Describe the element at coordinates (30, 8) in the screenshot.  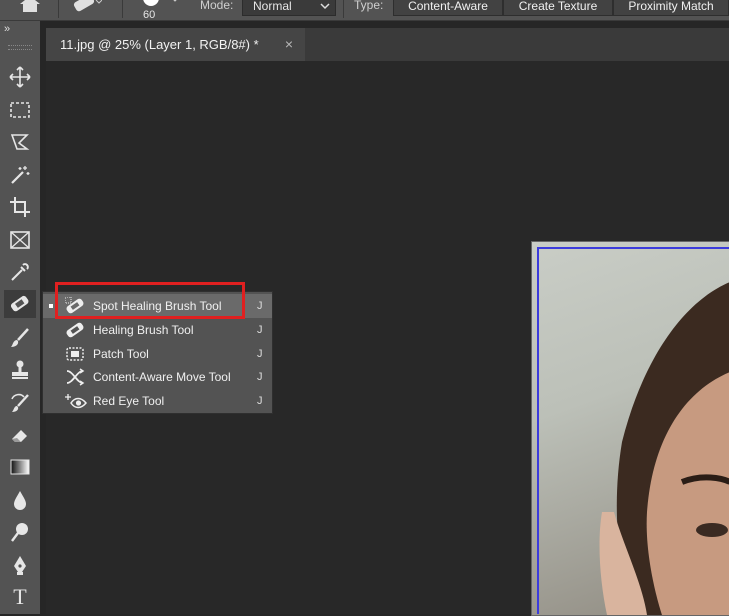
I see `home-icon` at that location.